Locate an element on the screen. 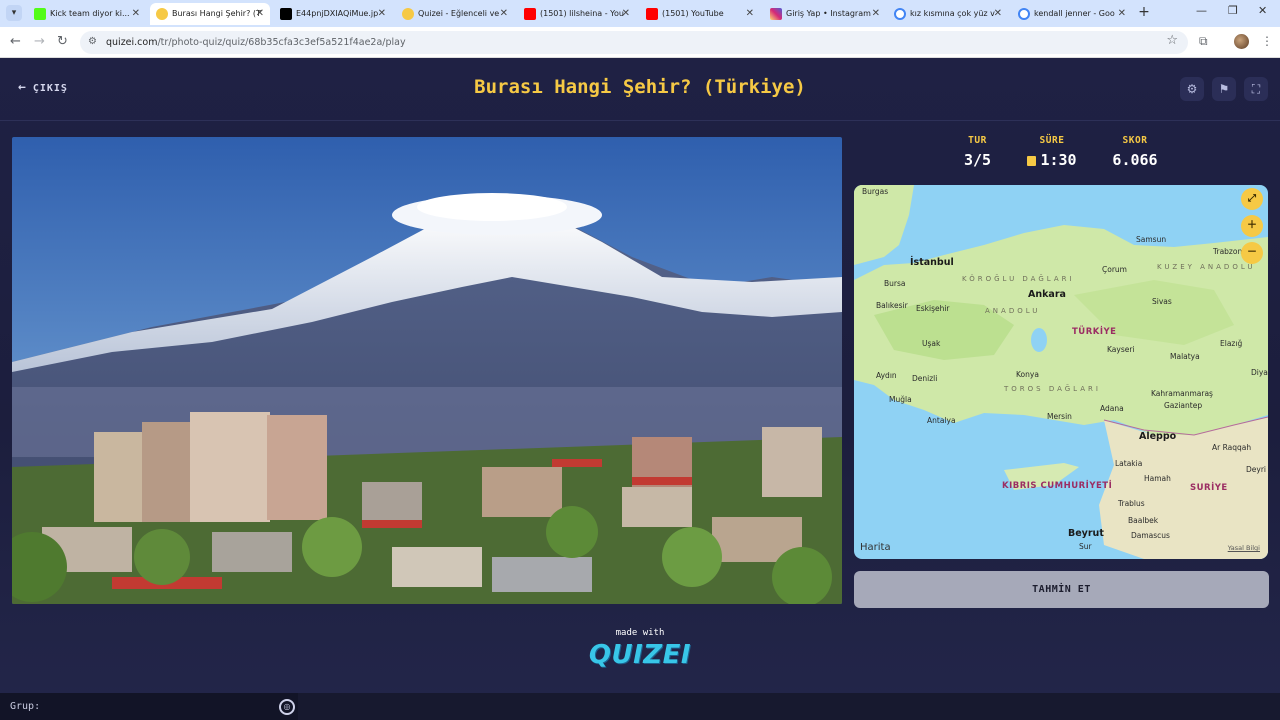  tab-title: Burası Hangi Şehir? (T is located at coordinates (216, 13).